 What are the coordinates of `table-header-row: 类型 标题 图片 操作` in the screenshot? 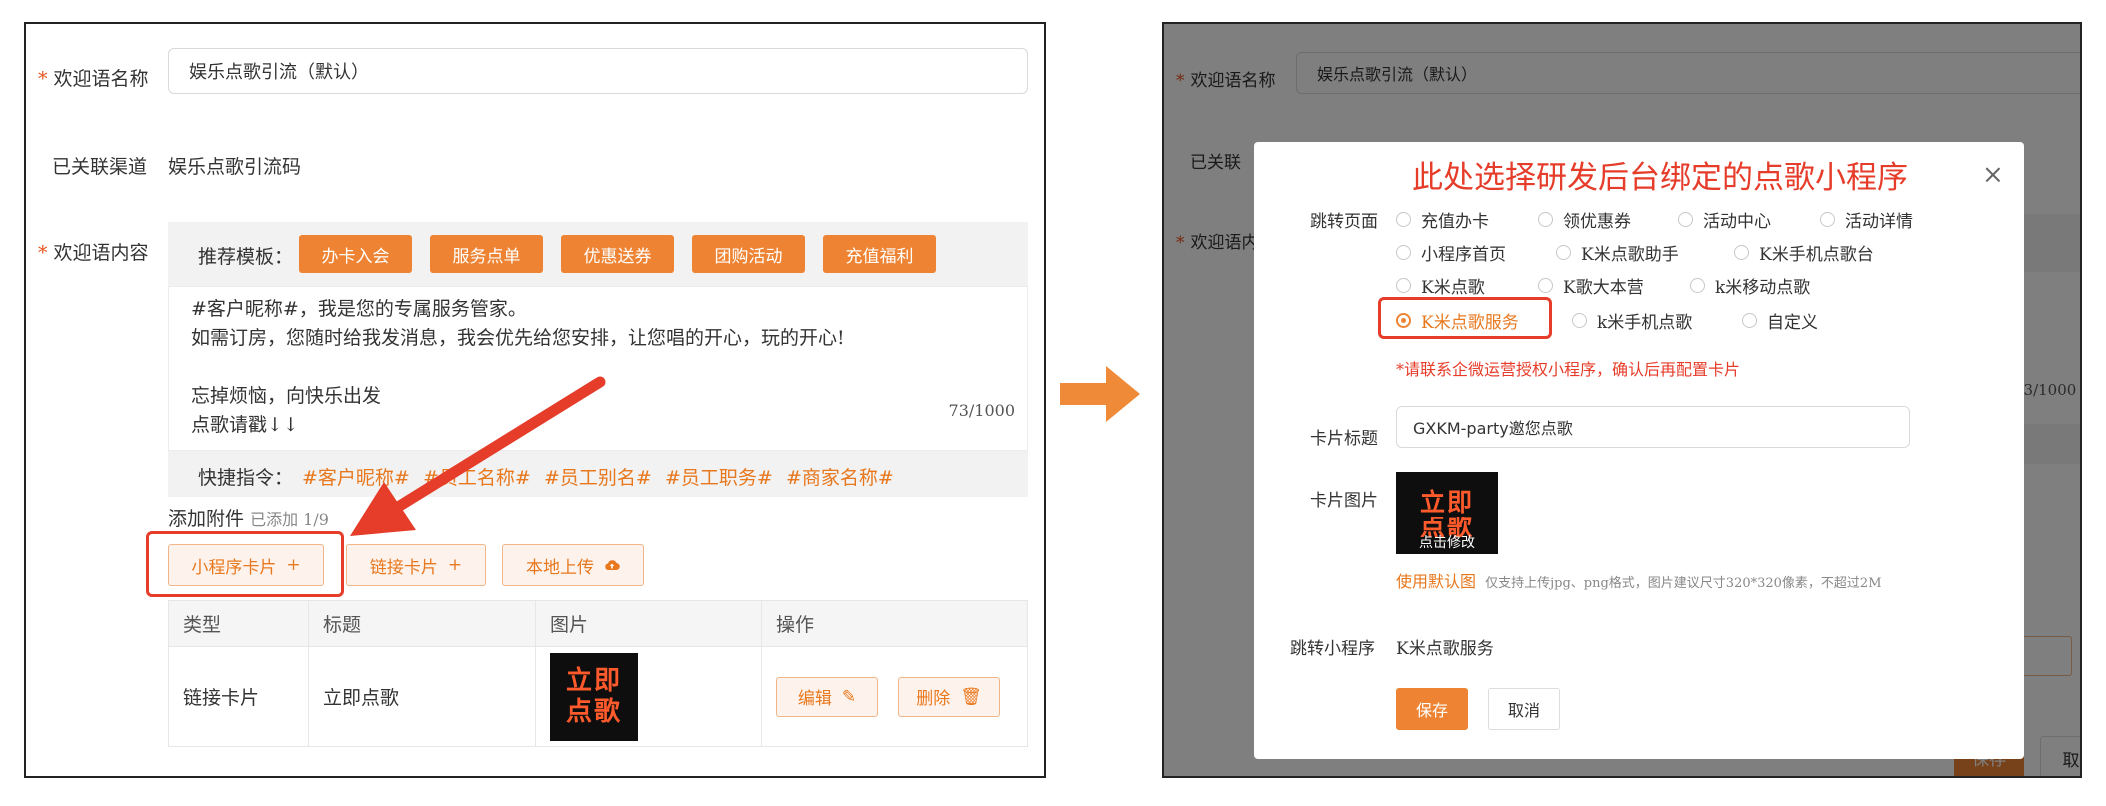 It's located at (598, 623).